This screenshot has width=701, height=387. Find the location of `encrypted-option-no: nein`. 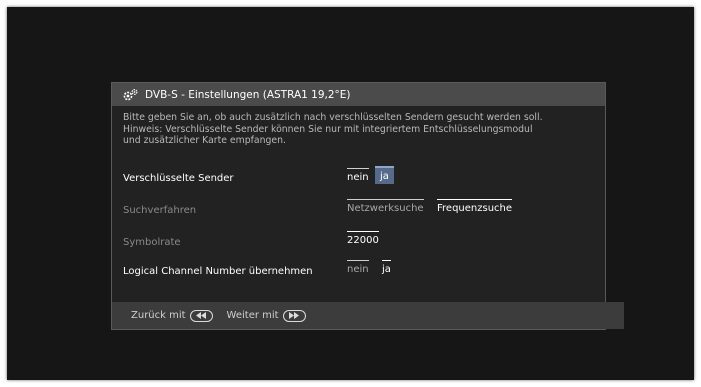

encrypted-option-no: nein is located at coordinates (358, 175).